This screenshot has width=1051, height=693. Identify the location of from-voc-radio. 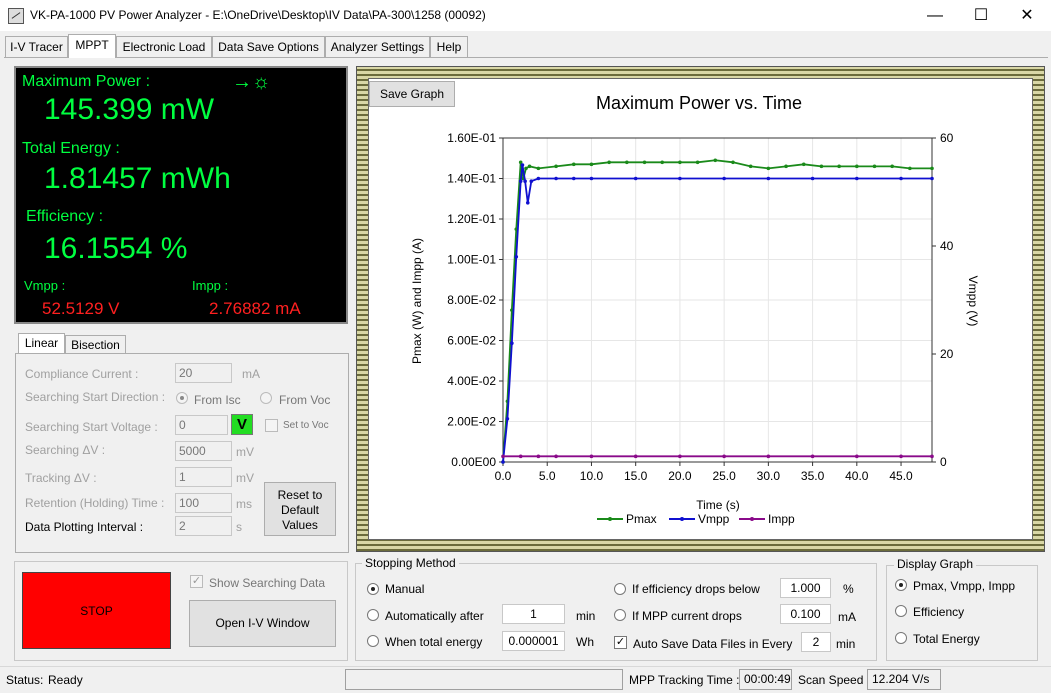
(266, 398).